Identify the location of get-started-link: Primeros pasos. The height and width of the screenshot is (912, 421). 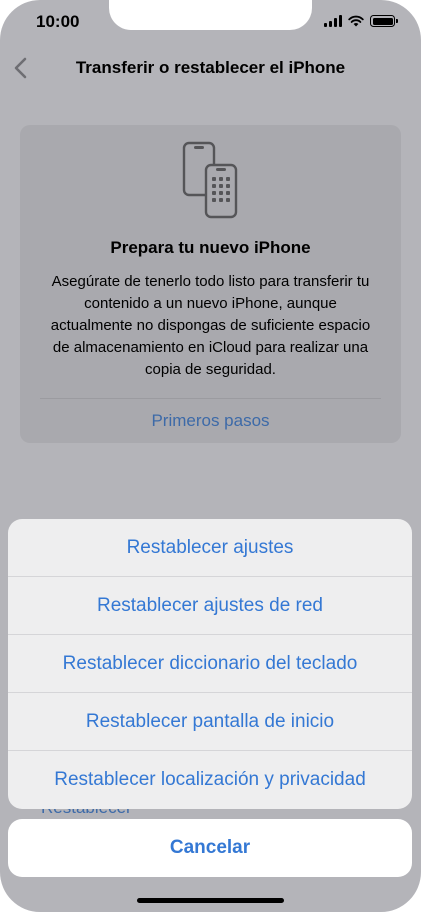
(210, 421).